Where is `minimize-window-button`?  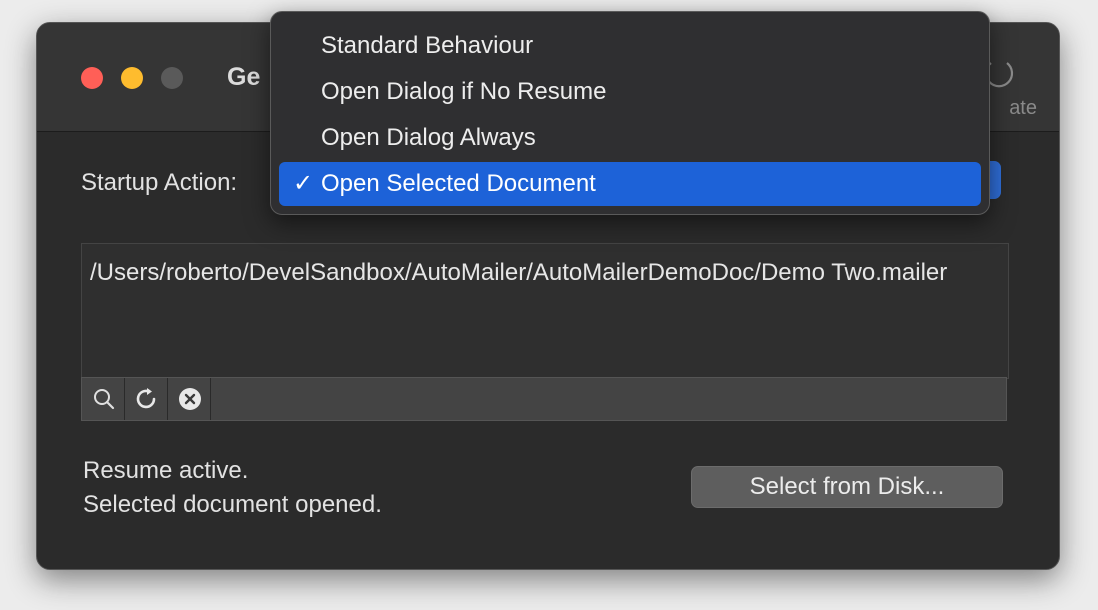
minimize-window-button is located at coordinates (132, 78).